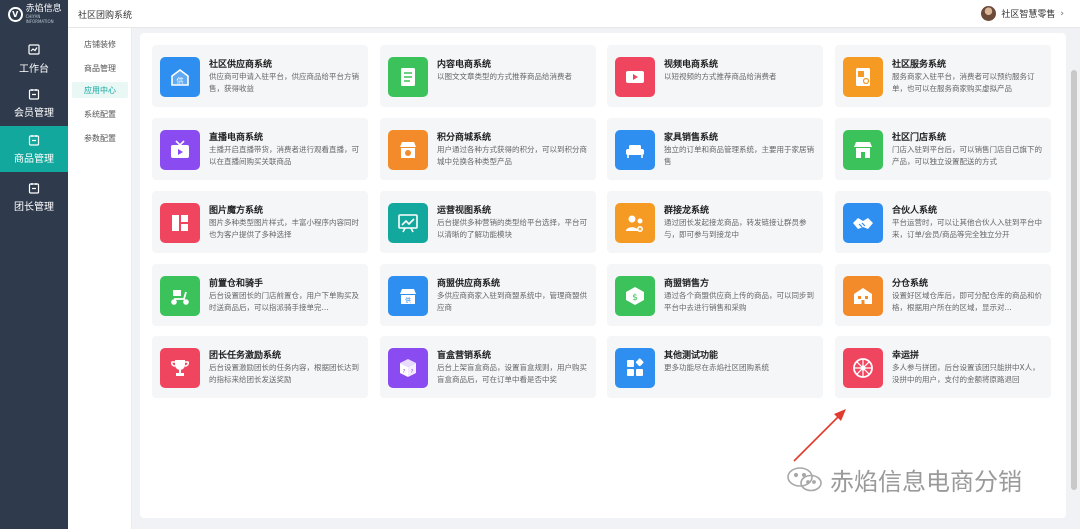 This screenshot has height=529, width=1080. I want to click on image-cube-icon, so click(180, 223).